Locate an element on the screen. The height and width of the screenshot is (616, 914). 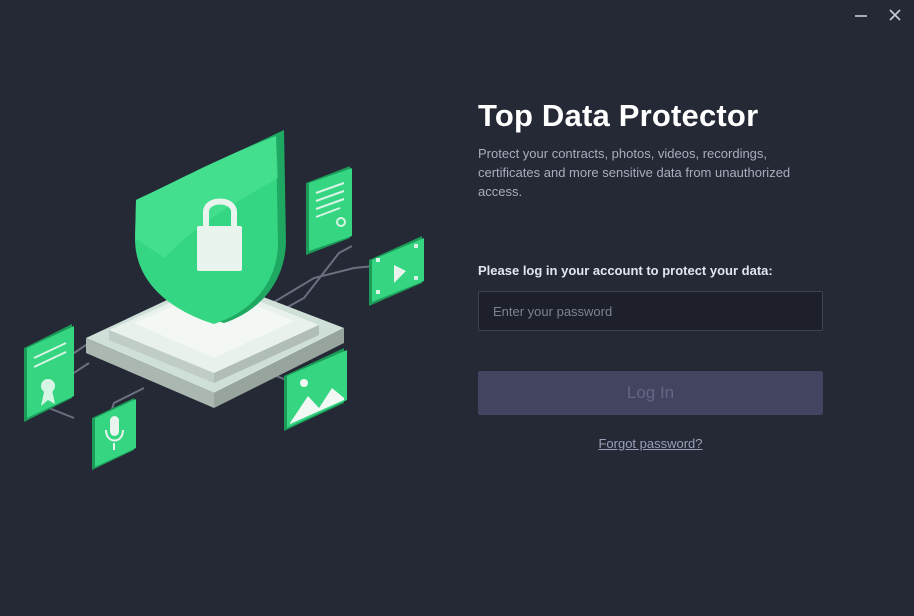
certificate-icon is located at coordinates (49, 373).